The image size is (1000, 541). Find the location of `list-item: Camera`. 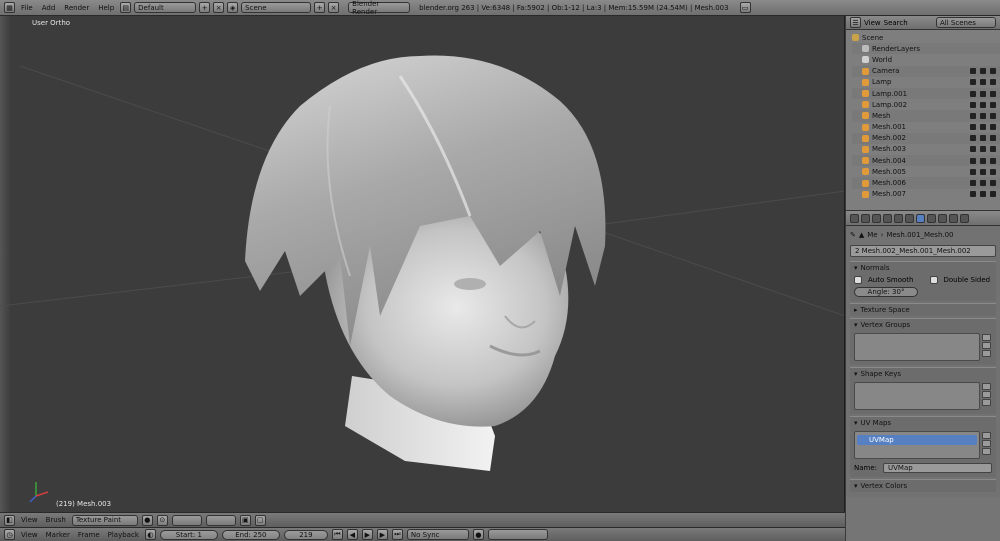

list-item: Camera is located at coordinates (926, 71).